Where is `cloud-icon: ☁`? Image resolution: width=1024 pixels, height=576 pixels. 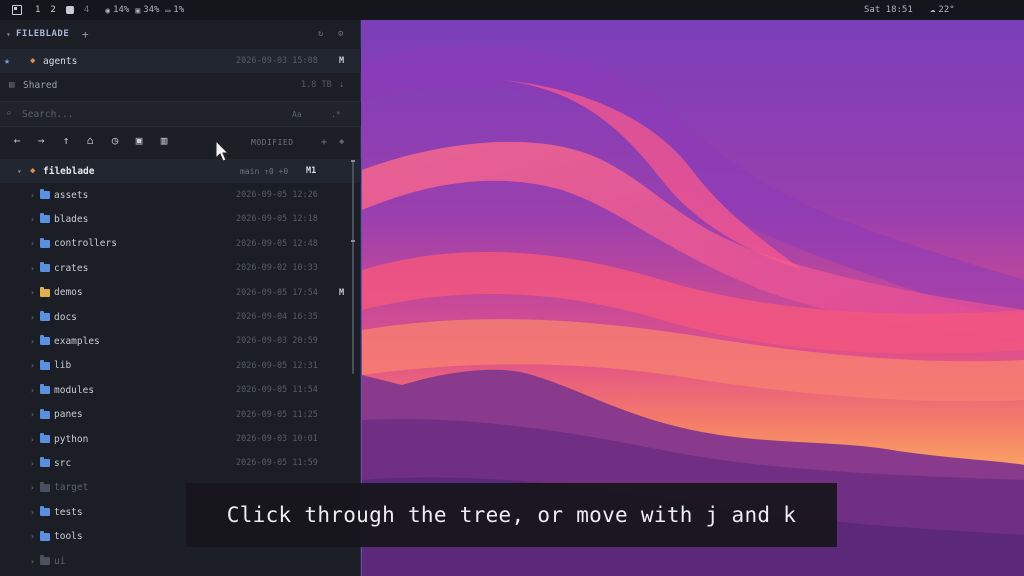 cloud-icon: ☁ is located at coordinates (933, 10).